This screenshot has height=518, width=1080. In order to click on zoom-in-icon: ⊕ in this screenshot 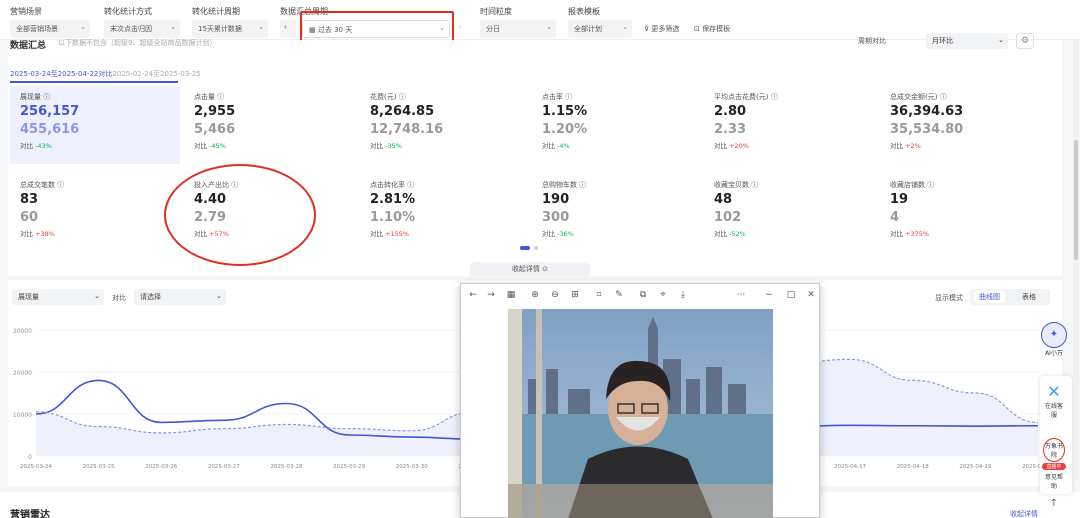, I will do `click(535, 295)`.